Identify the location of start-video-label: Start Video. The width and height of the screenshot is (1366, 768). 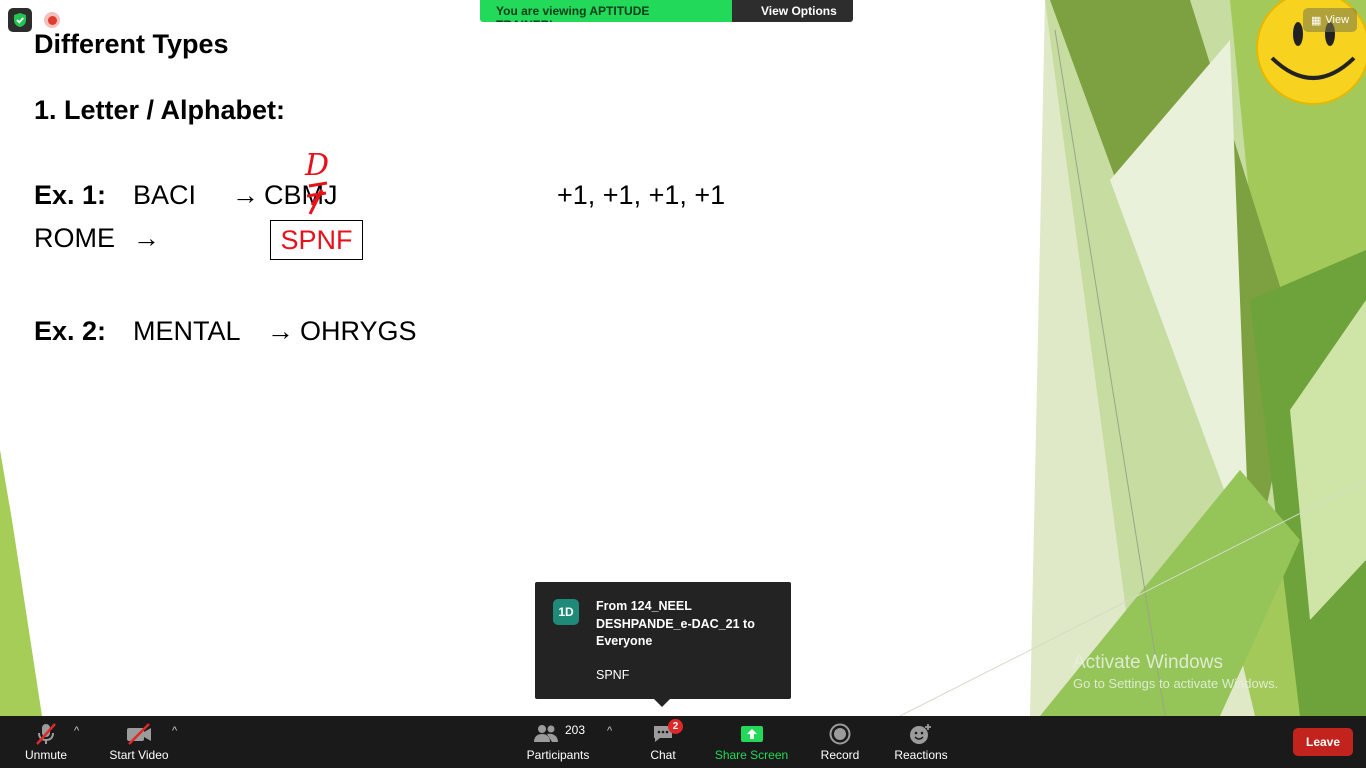
(139, 755).